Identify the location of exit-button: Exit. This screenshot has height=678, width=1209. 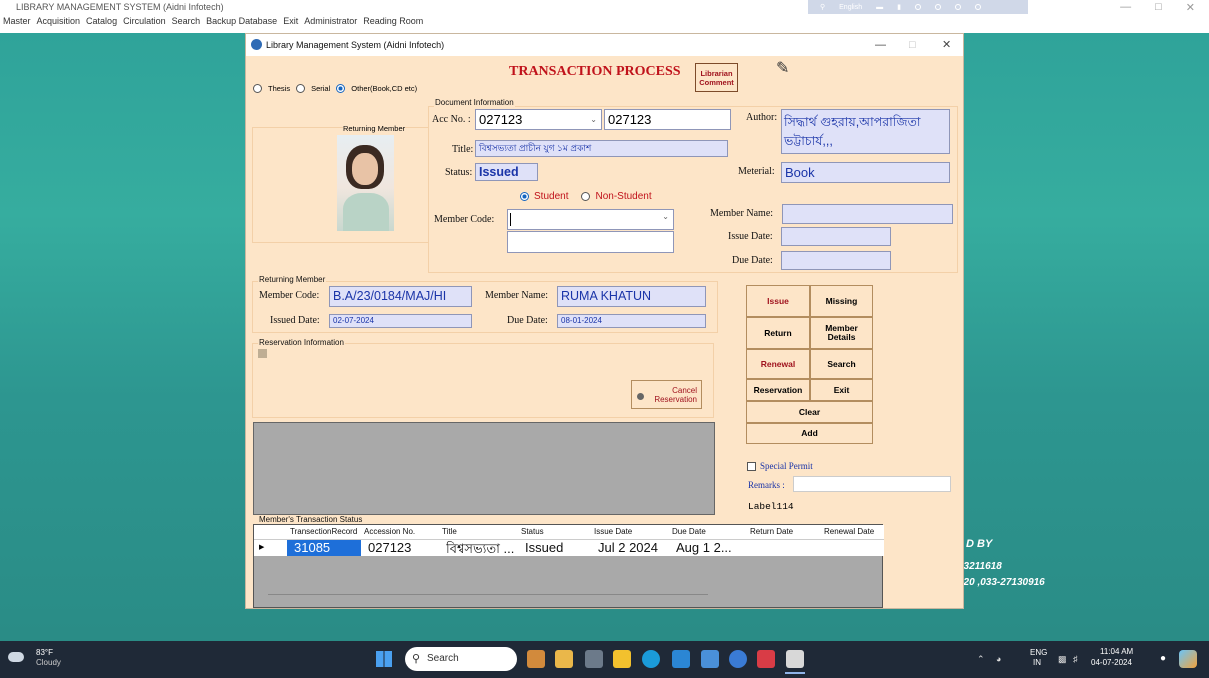
(841, 390).